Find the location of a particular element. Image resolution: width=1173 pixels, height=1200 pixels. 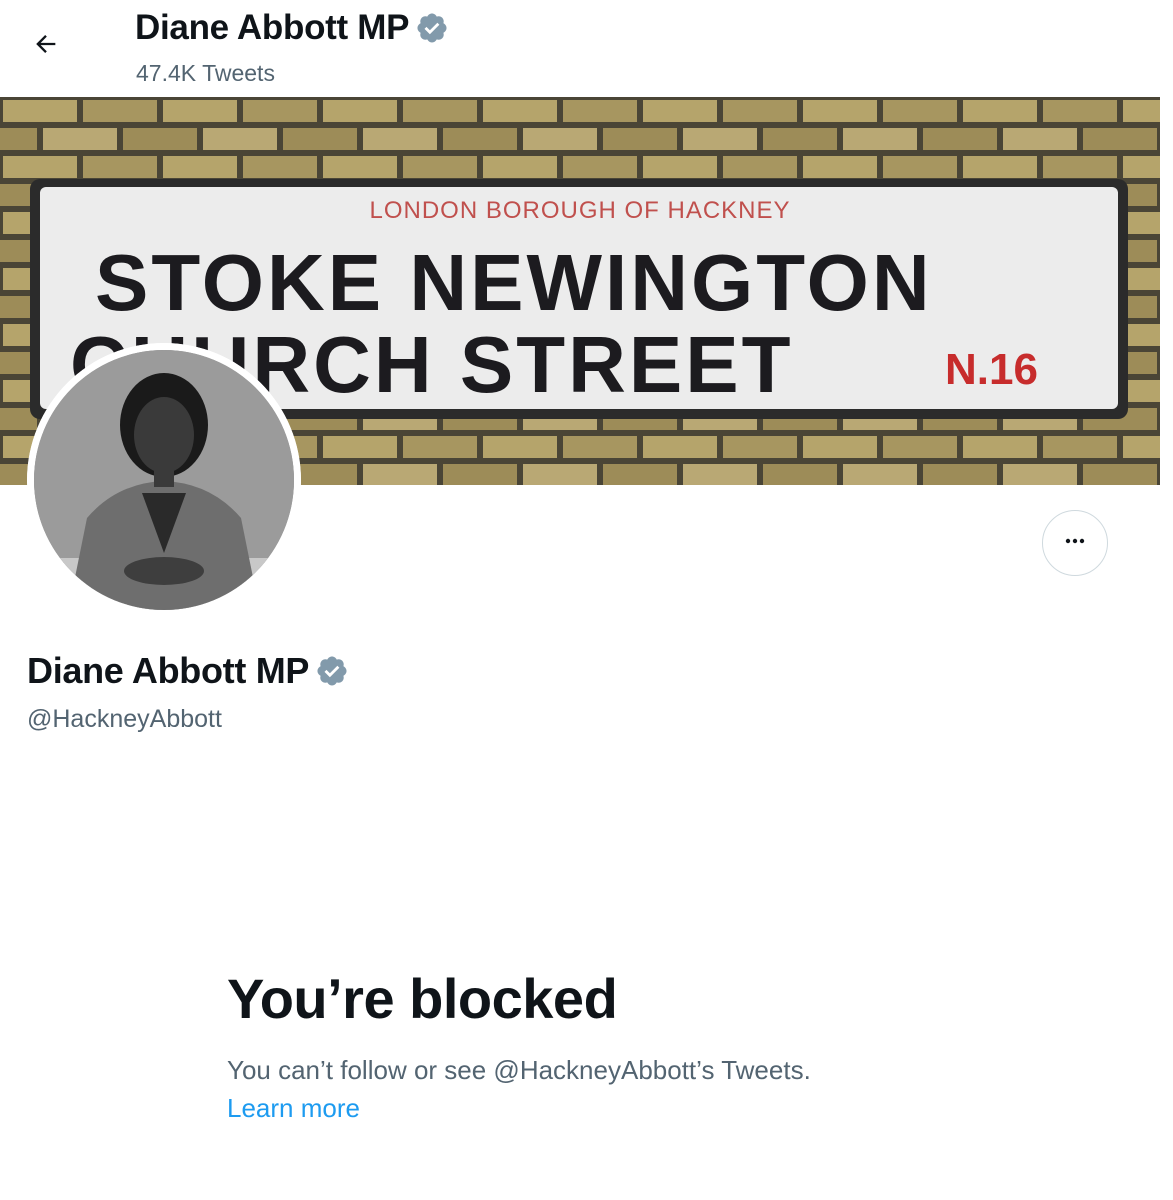

learn-more-link: Learn more is located at coordinates (293, 1108).